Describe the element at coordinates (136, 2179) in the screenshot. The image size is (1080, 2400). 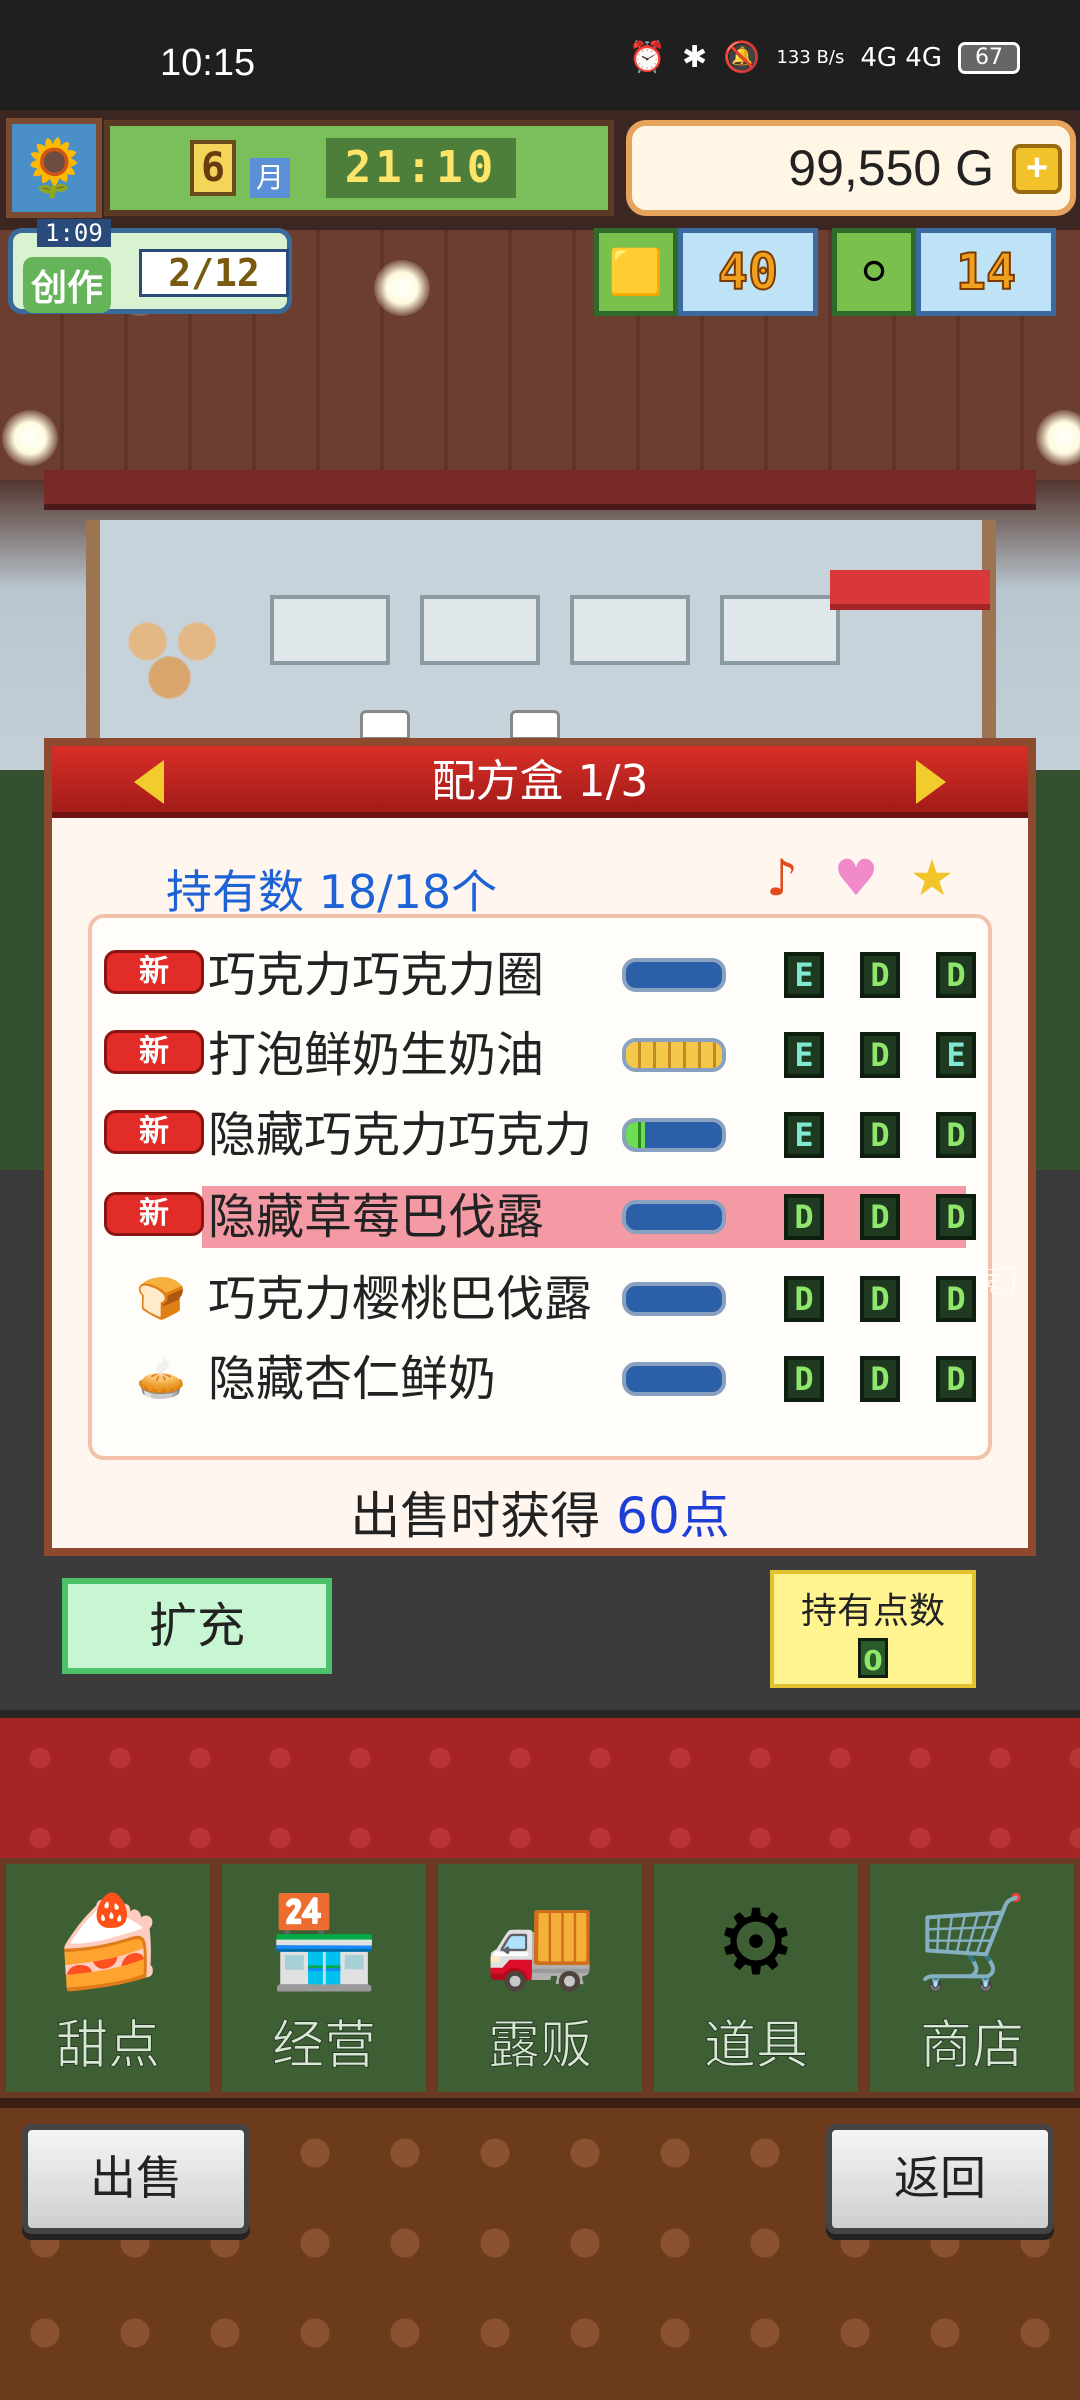
I see `sell-button: 出售` at that location.